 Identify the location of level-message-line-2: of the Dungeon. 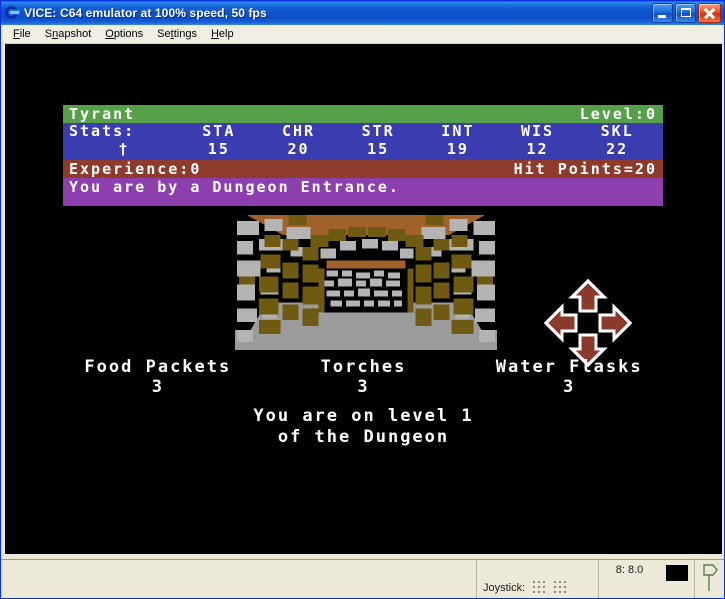
(363, 437).